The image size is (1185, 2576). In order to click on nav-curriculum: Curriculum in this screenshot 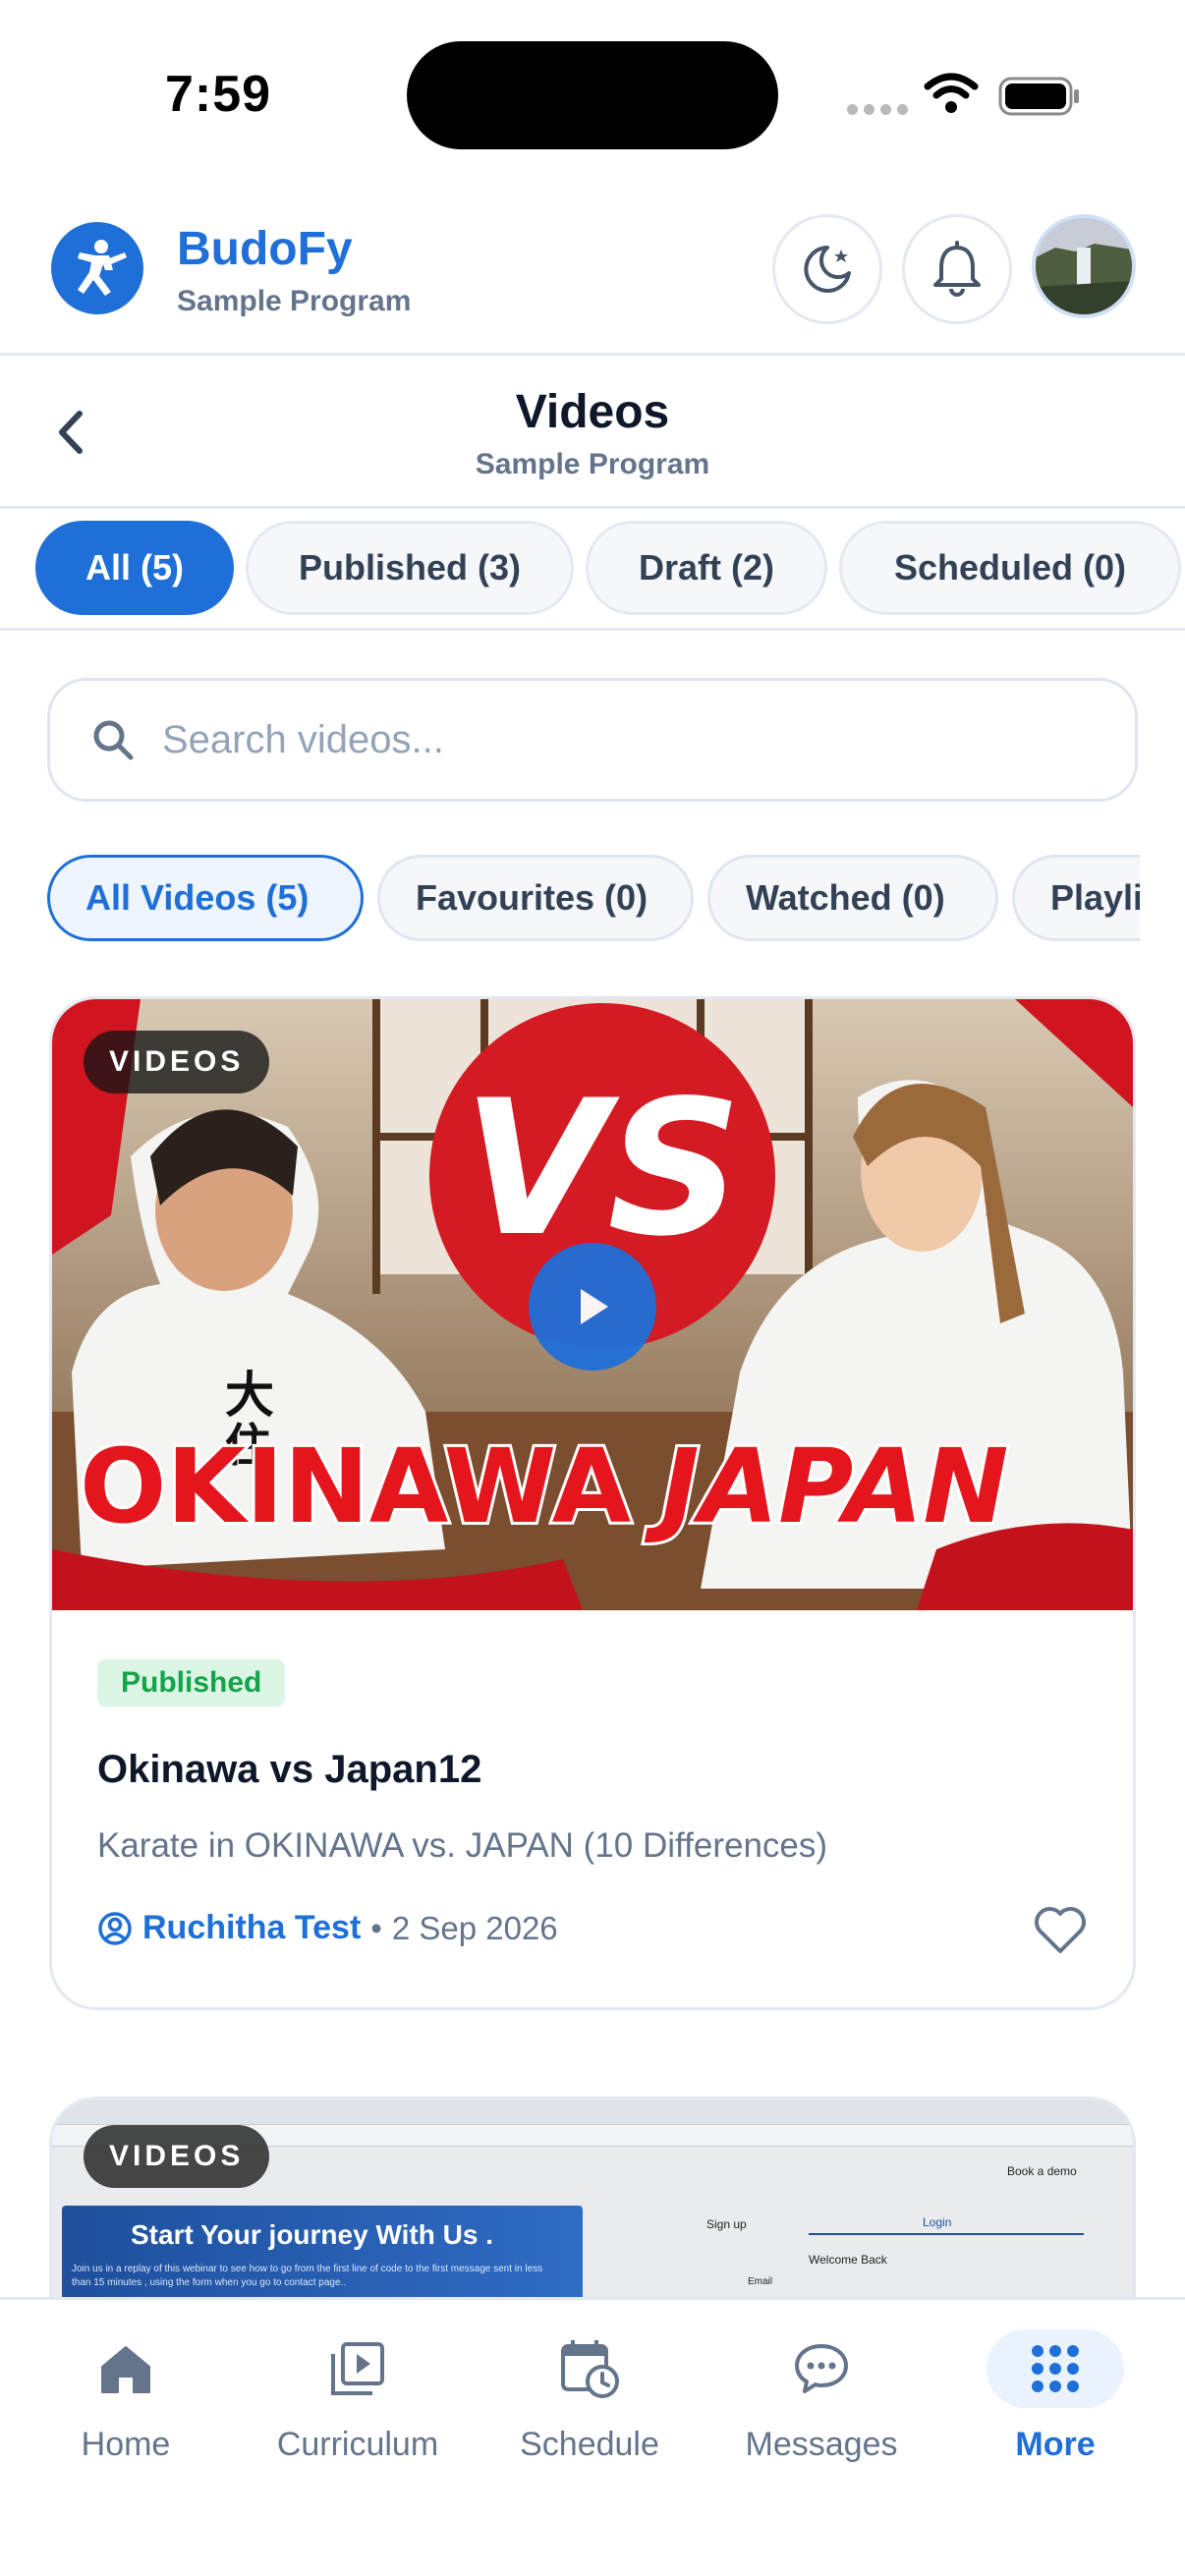, I will do `click(358, 2412)`.